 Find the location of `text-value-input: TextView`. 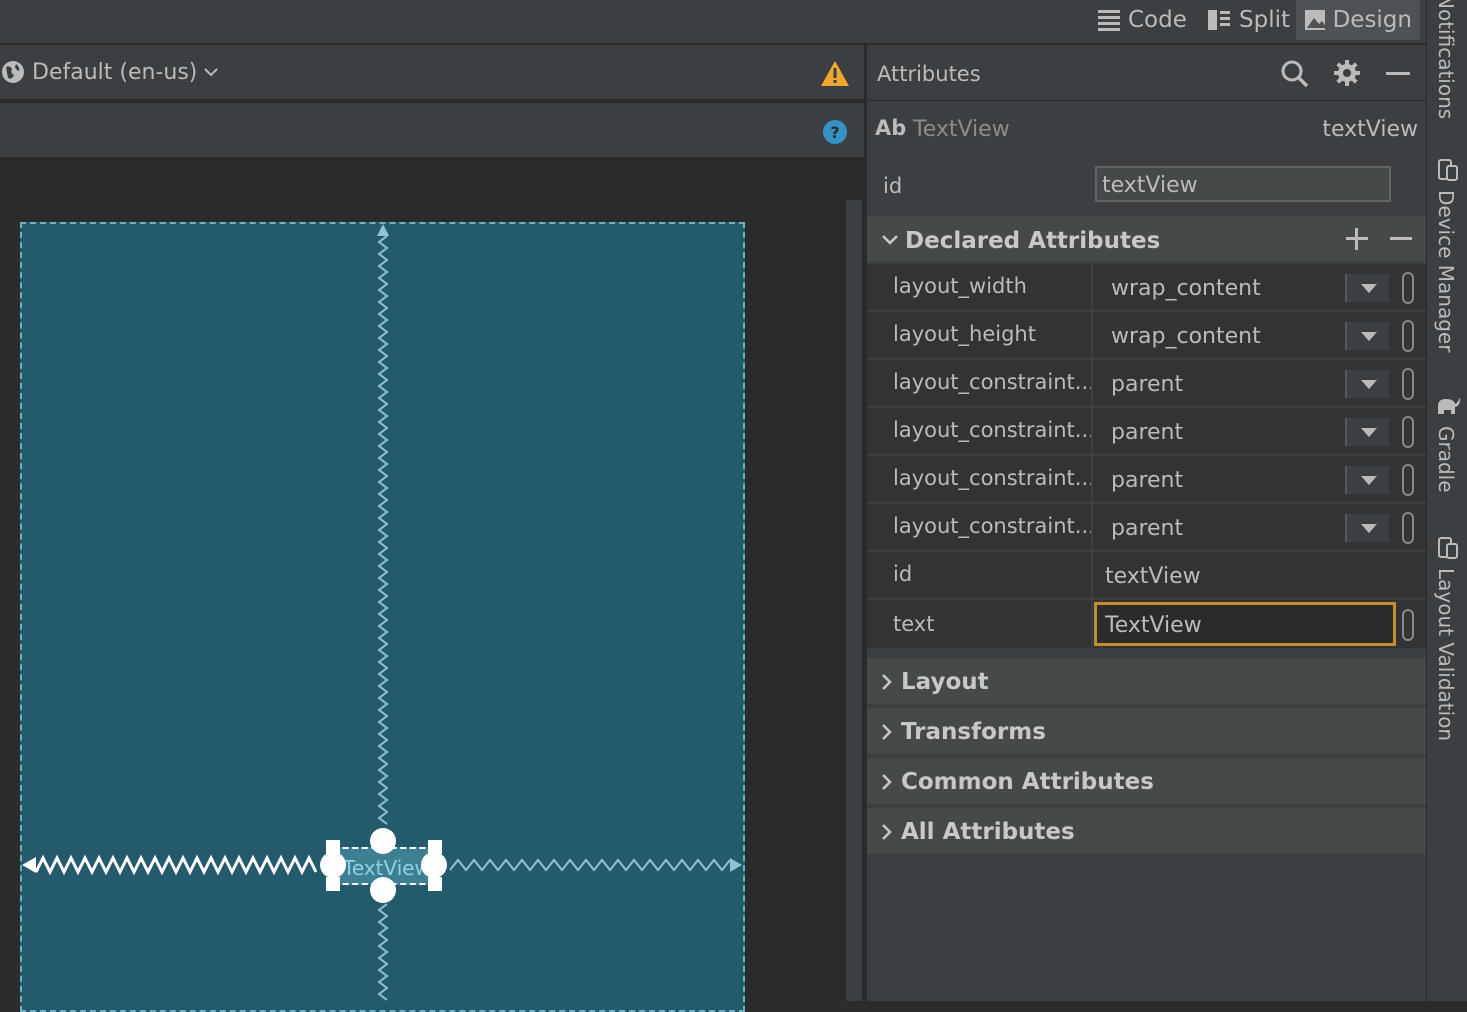

text-value-input: TextView is located at coordinates (1245, 624).